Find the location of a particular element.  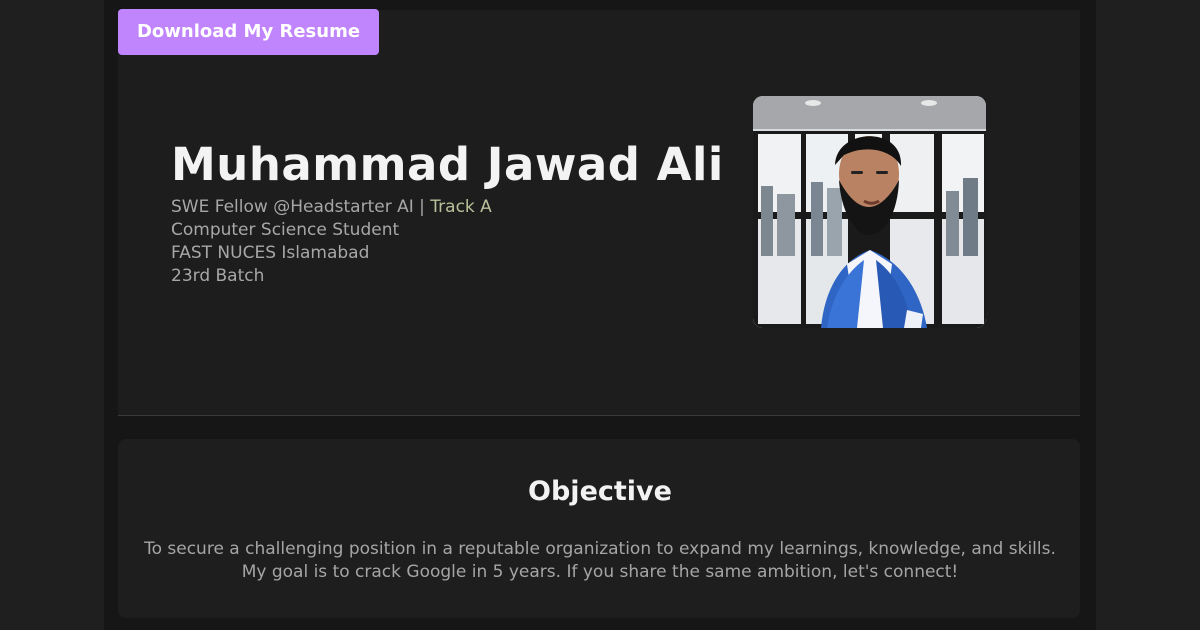

profile-education-line: Computer Science Student is located at coordinates (285, 230).